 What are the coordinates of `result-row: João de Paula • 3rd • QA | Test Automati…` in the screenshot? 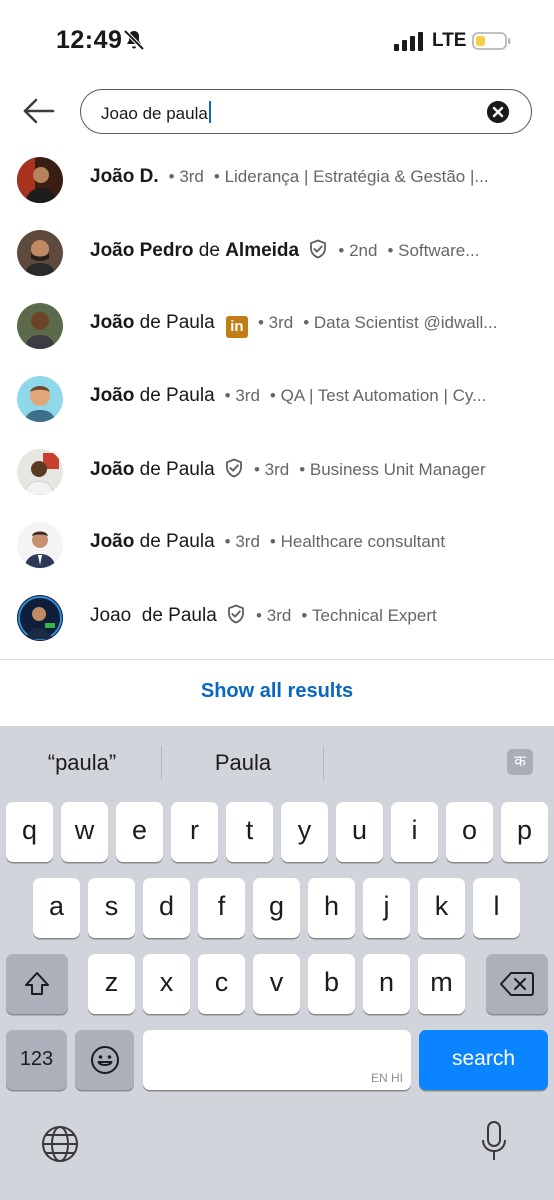 It's located at (277, 399).